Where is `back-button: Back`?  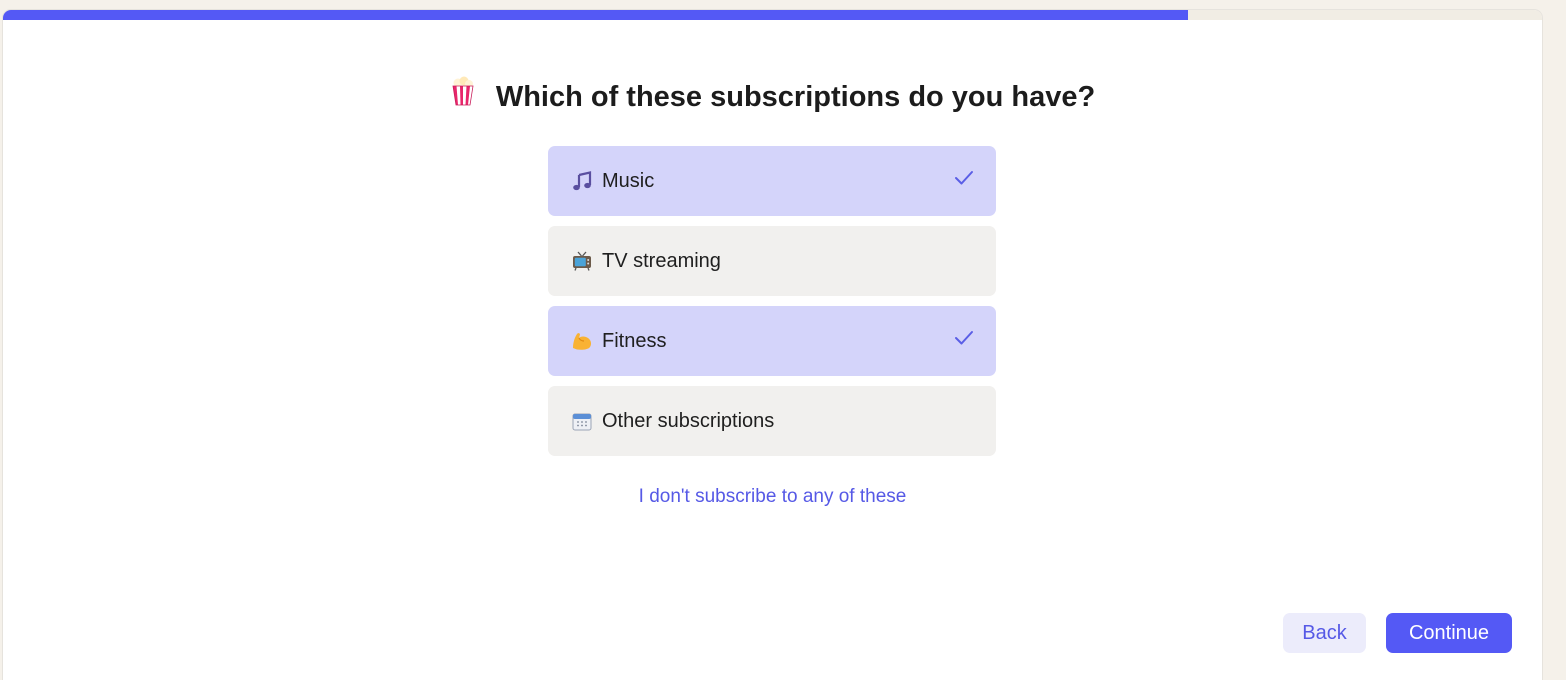
back-button: Back is located at coordinates (1324, 633).